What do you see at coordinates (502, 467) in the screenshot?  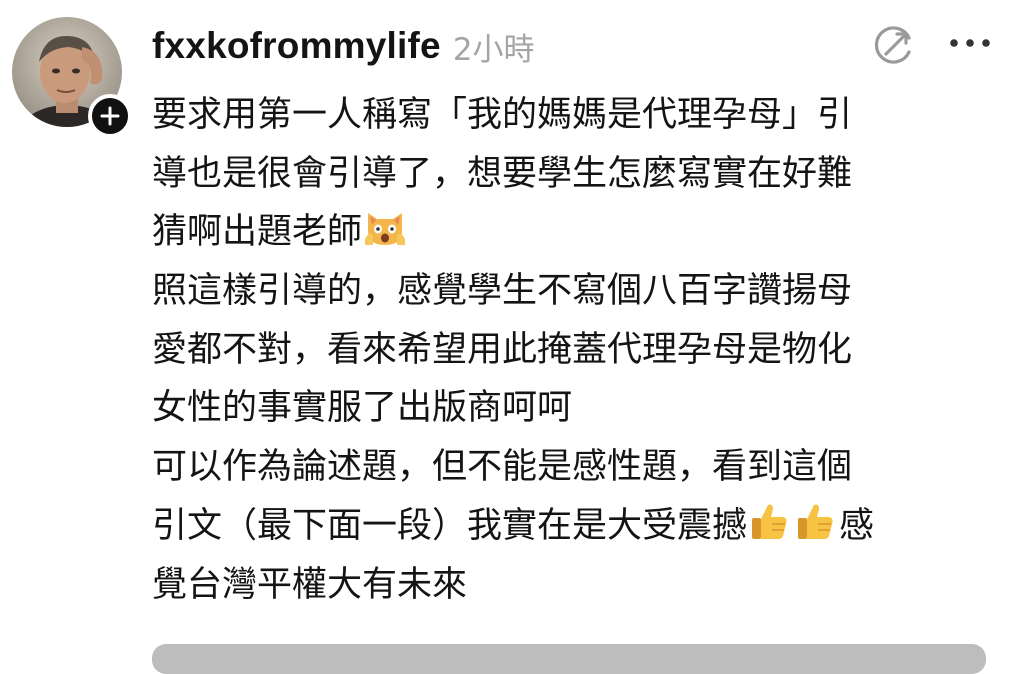 I see `post-line: 可以作為論述題，但不能是感性題，看到這個` at bounding box center [502, 467].